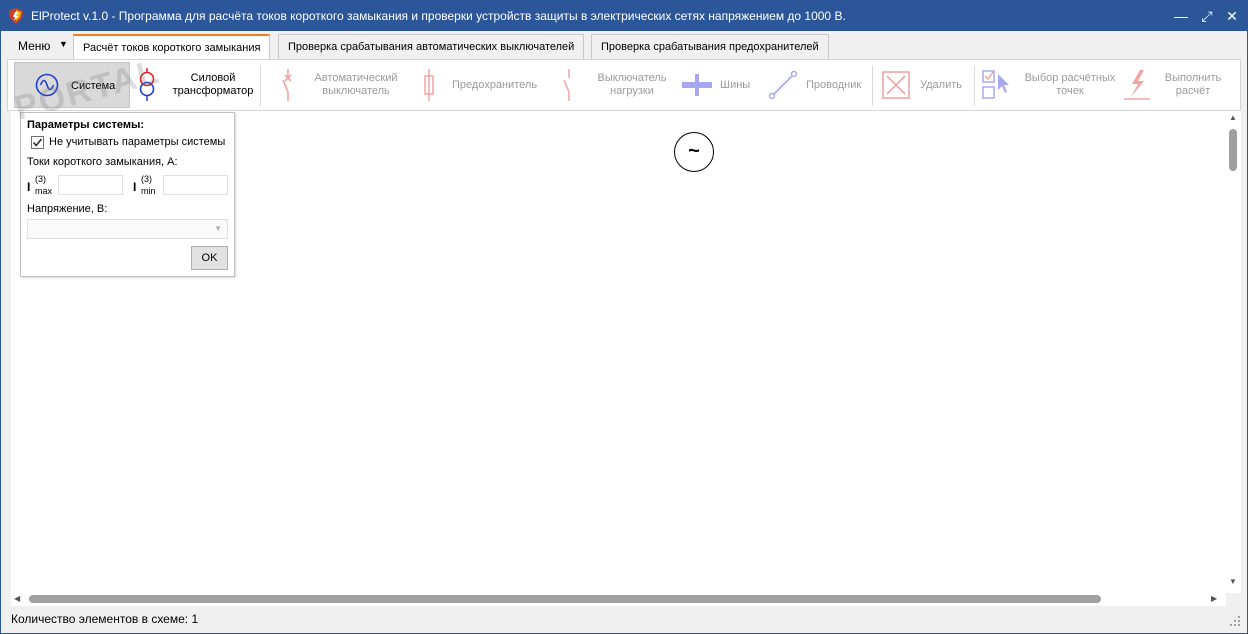  Describe the element at coordinates (1193, 91) in the screenshot. I see `run-label-line2: расчёт` at that location.